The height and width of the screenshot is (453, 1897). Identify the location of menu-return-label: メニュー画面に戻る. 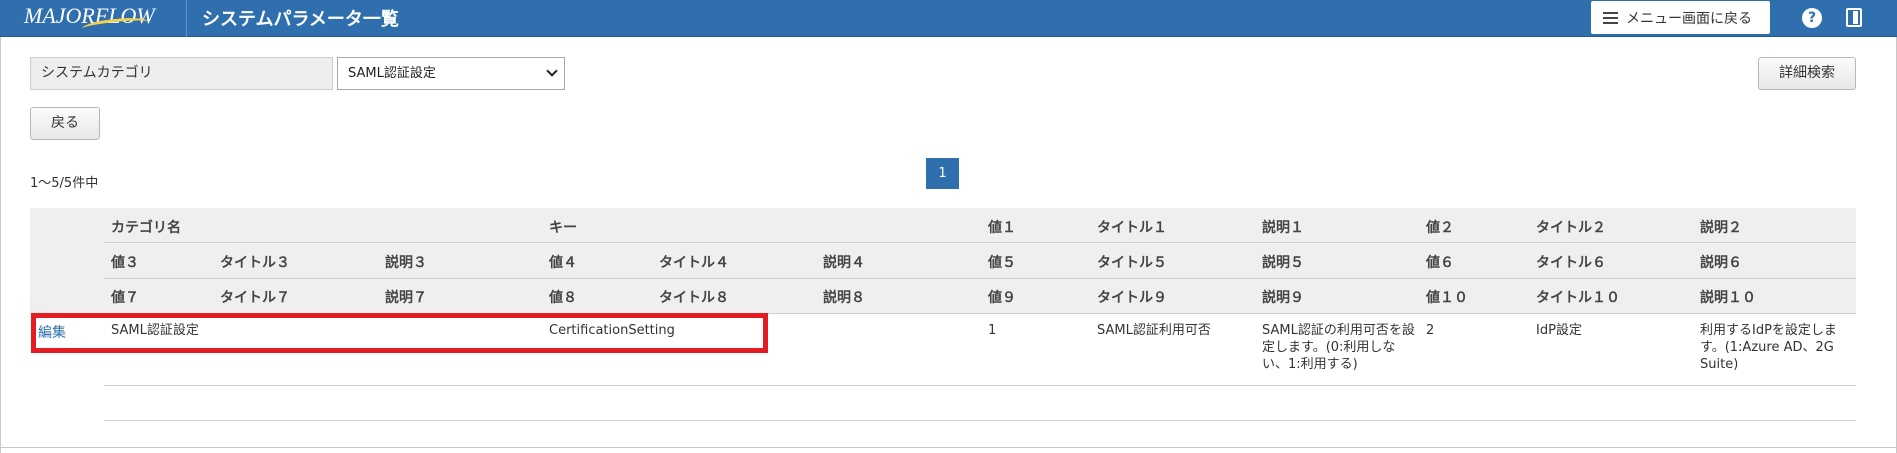
(1689, 18).